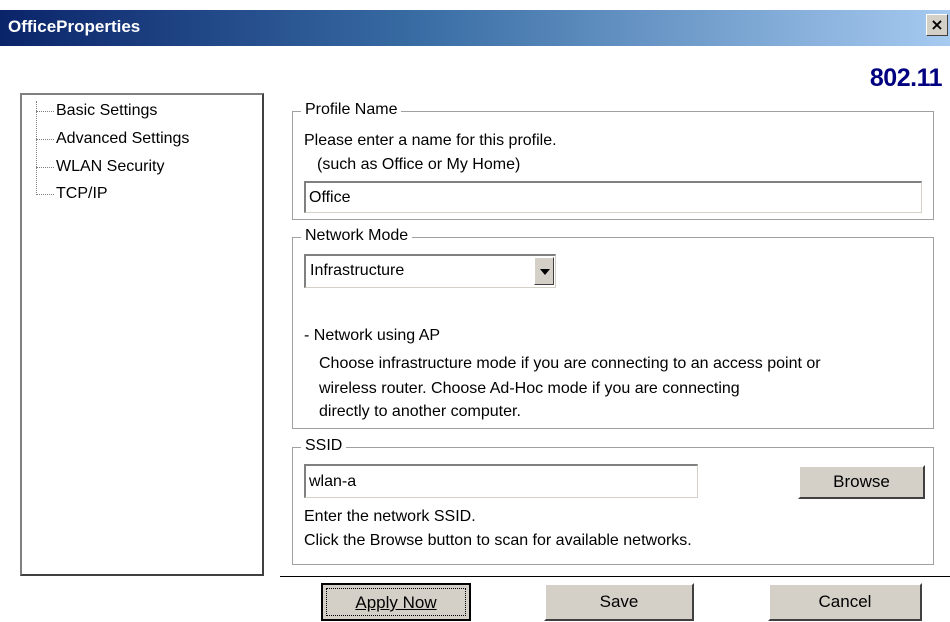 Image resolution: width=950 pixels, height=622 pixels. I want to click on footer-divider, so click(615, 576).